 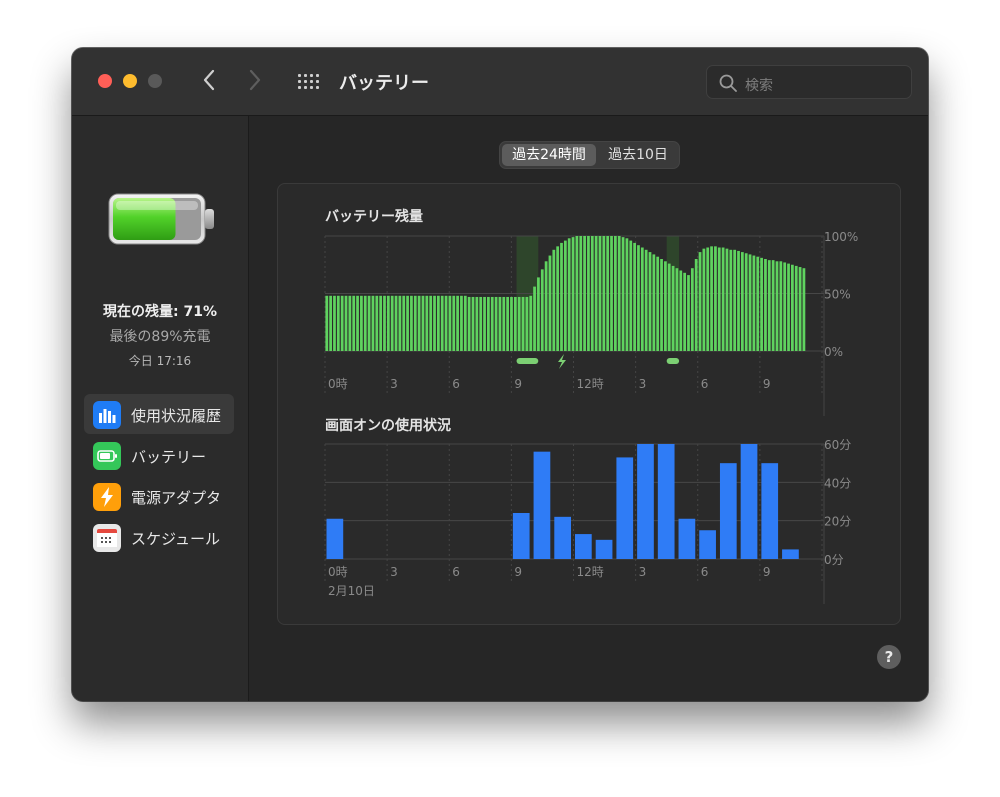 What do you see at coordinates (159, 537) in the screenshot?
I see `sidebar-item-schedule: スケジュール` at bounding box center [159, 537].